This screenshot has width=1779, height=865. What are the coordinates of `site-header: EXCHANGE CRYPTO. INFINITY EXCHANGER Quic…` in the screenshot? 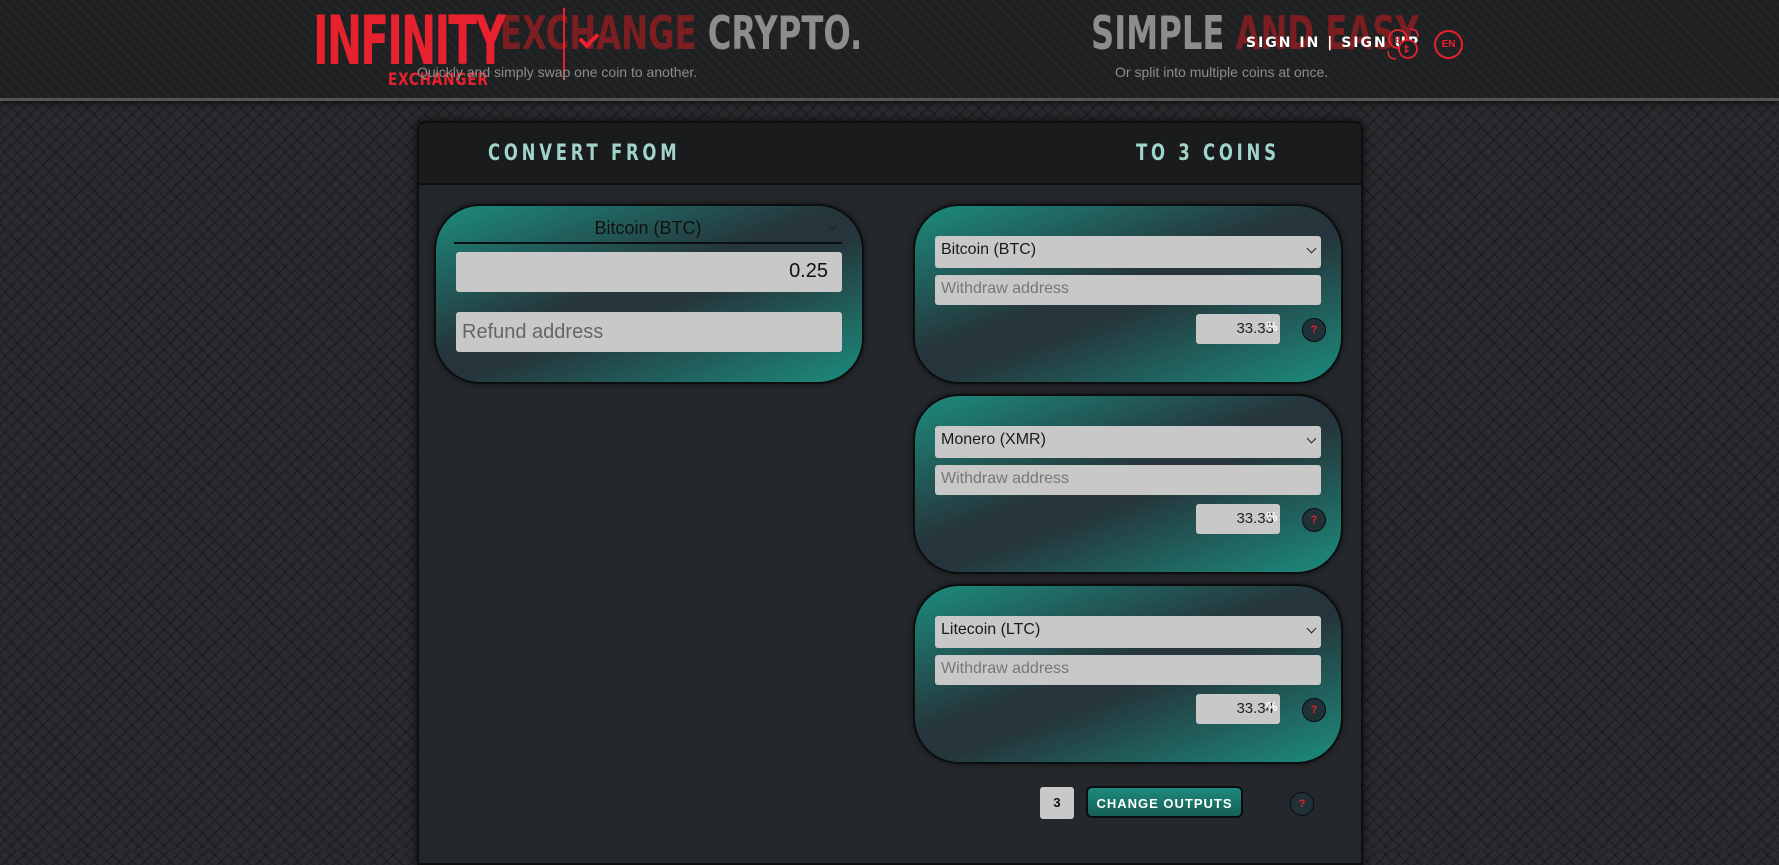 It's located at (889, 50).